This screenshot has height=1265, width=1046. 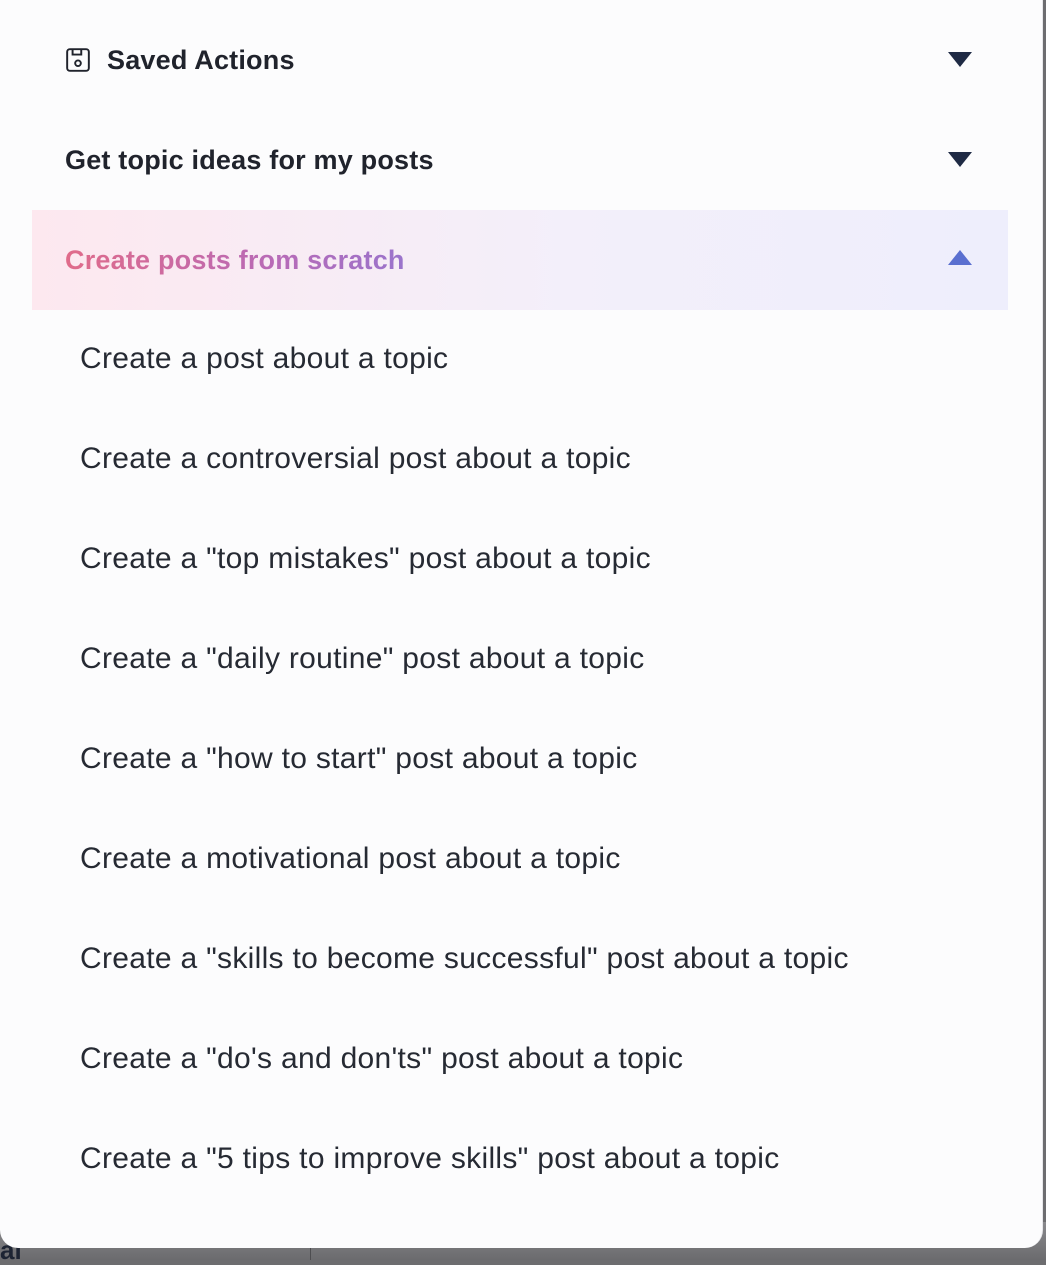 What do you see at coordinates (960, 257) in the screenshot?
I see `chevron-up-icon` at bounding box center [960, 257].